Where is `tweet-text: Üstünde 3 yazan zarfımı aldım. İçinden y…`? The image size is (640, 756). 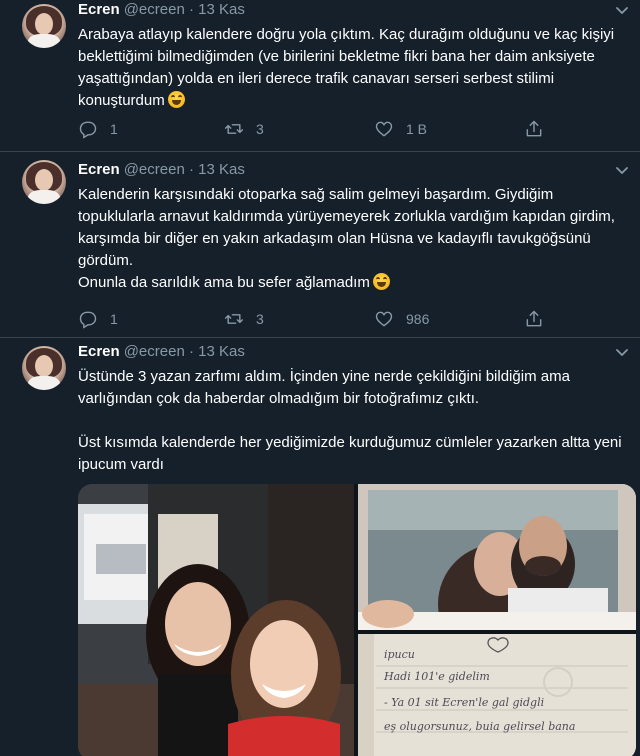
tweet-text: Üstünde 3 yazan zarfımı aldım. İçinden y… is located at coordinates (350, 420).